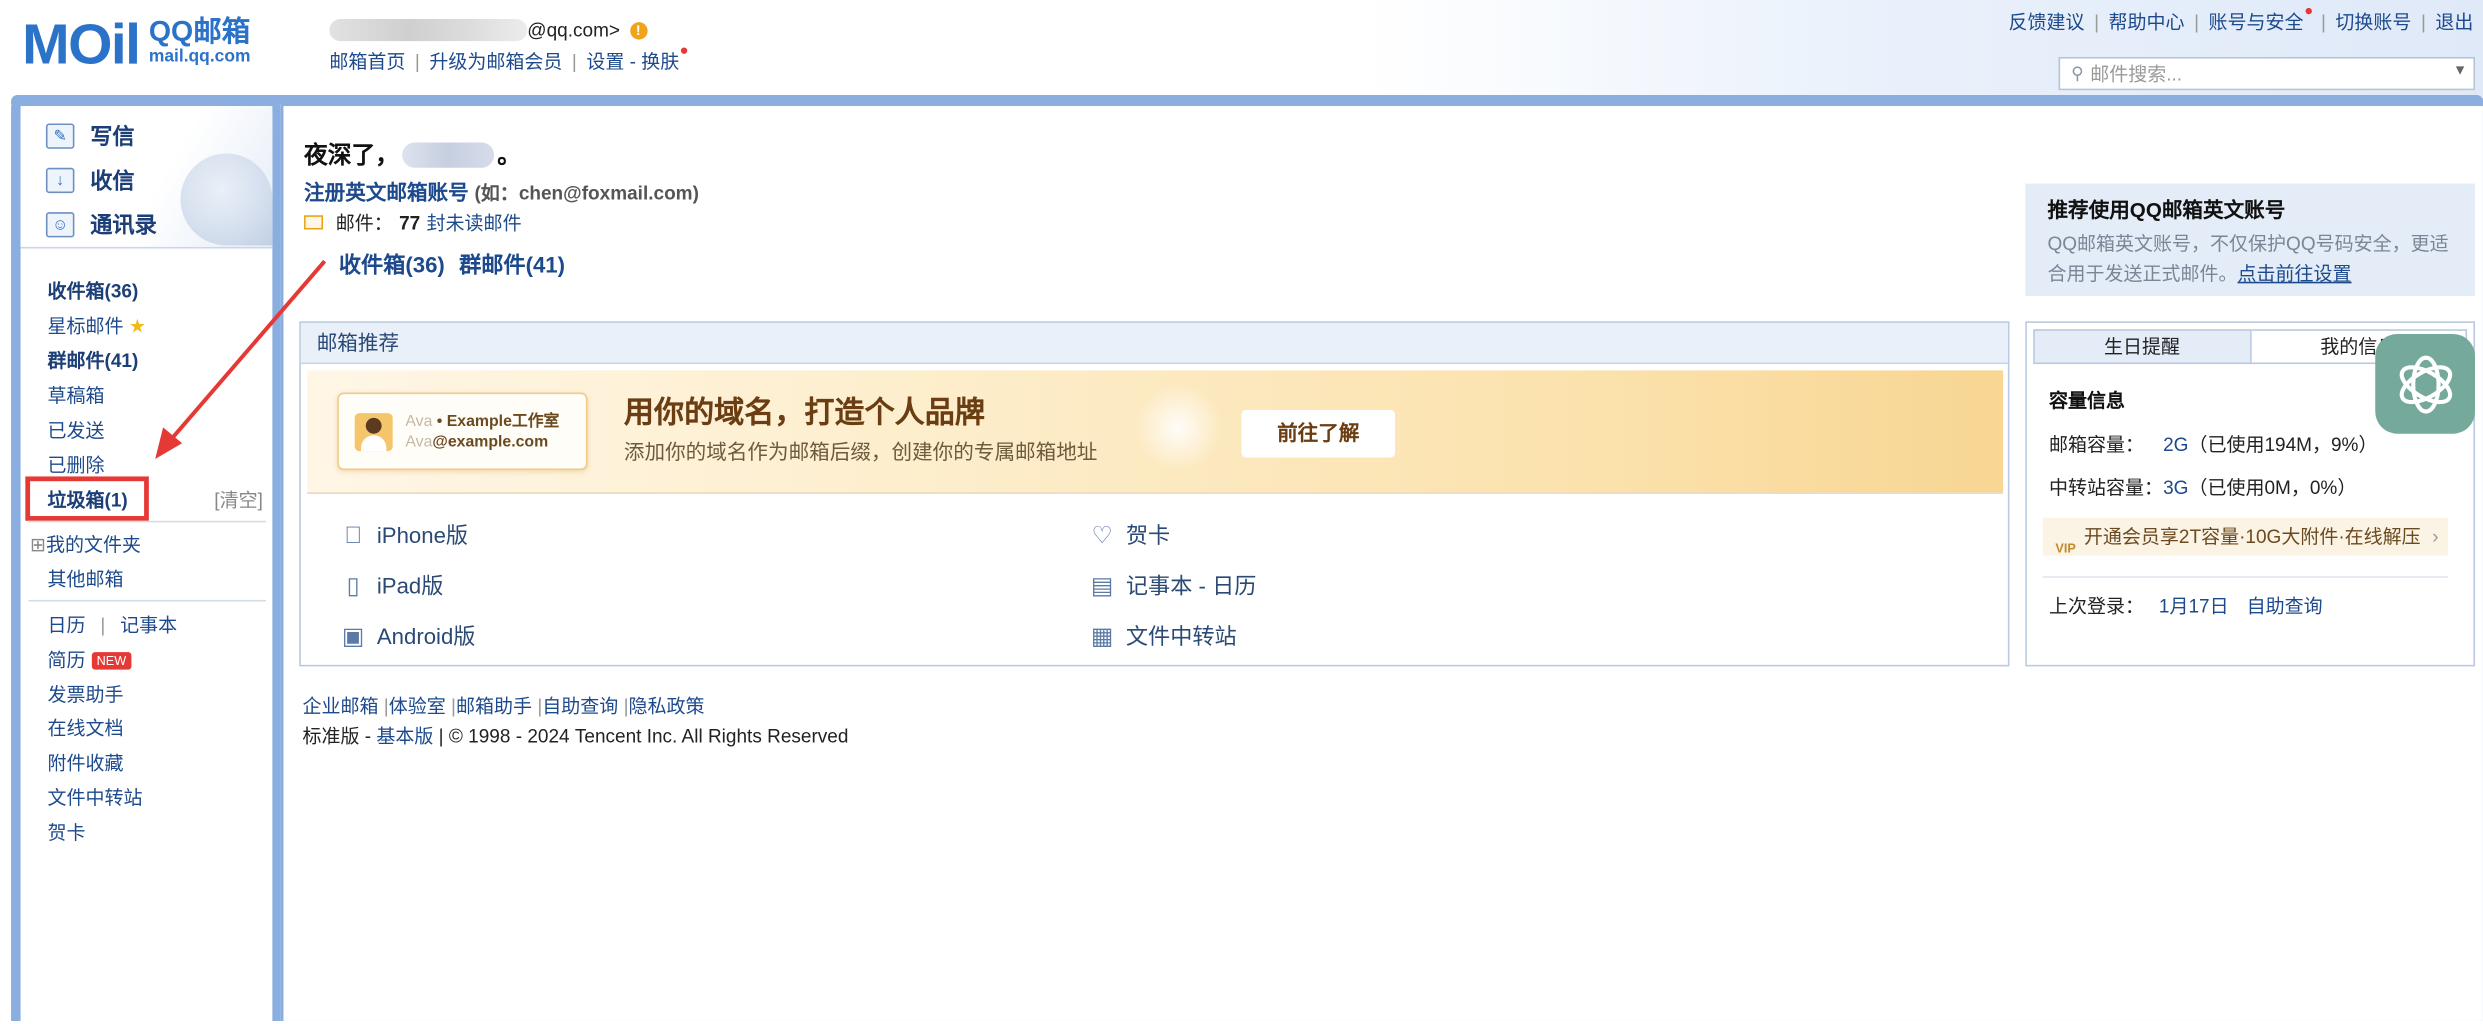  What do you see at coordinates (2425, 383) in the screenshot?
I see `chatgpt-icon` at bounding box center [2425, 383].